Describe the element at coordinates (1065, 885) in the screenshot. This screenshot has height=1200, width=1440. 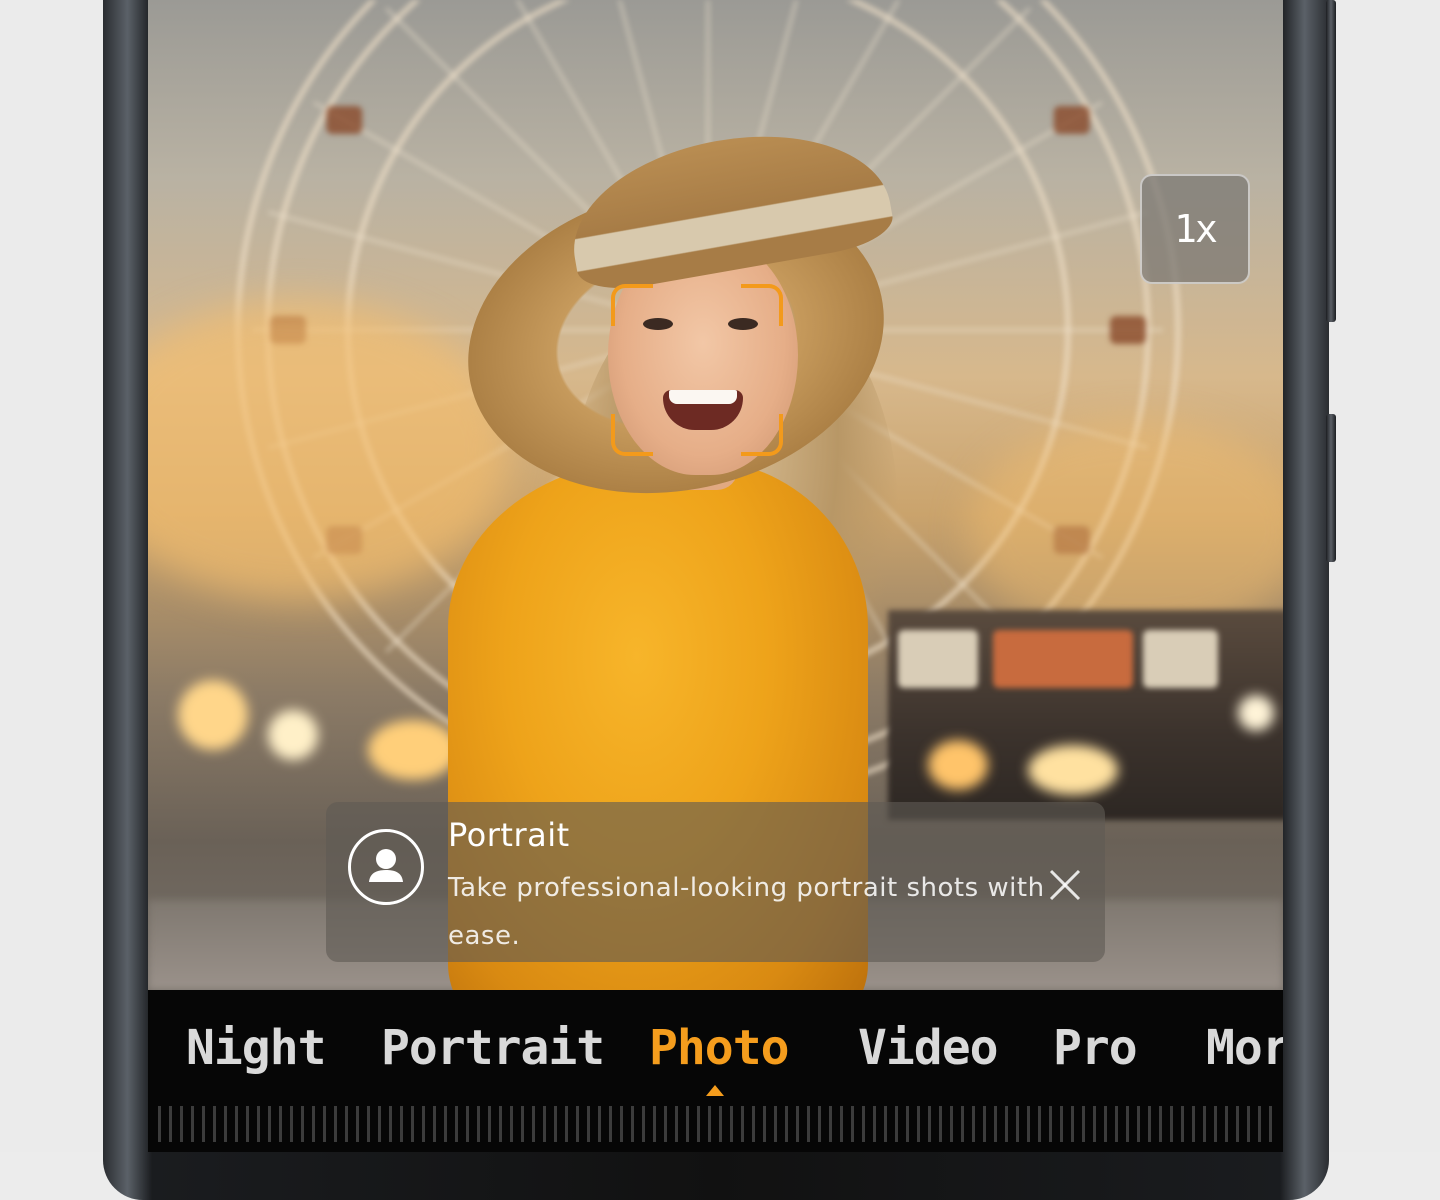
I see `close-icon` at that location.